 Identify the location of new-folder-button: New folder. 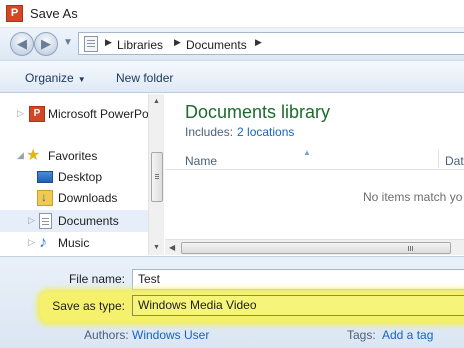
(144, 78).